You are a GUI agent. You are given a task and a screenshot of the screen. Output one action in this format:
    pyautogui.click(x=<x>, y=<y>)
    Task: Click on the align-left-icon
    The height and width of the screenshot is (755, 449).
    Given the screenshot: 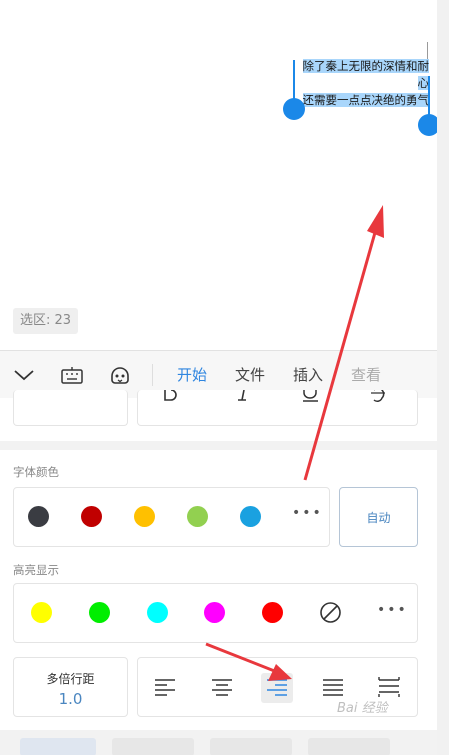 What is the action you would take?
    pyautogui.click(x=165, y=689)
    